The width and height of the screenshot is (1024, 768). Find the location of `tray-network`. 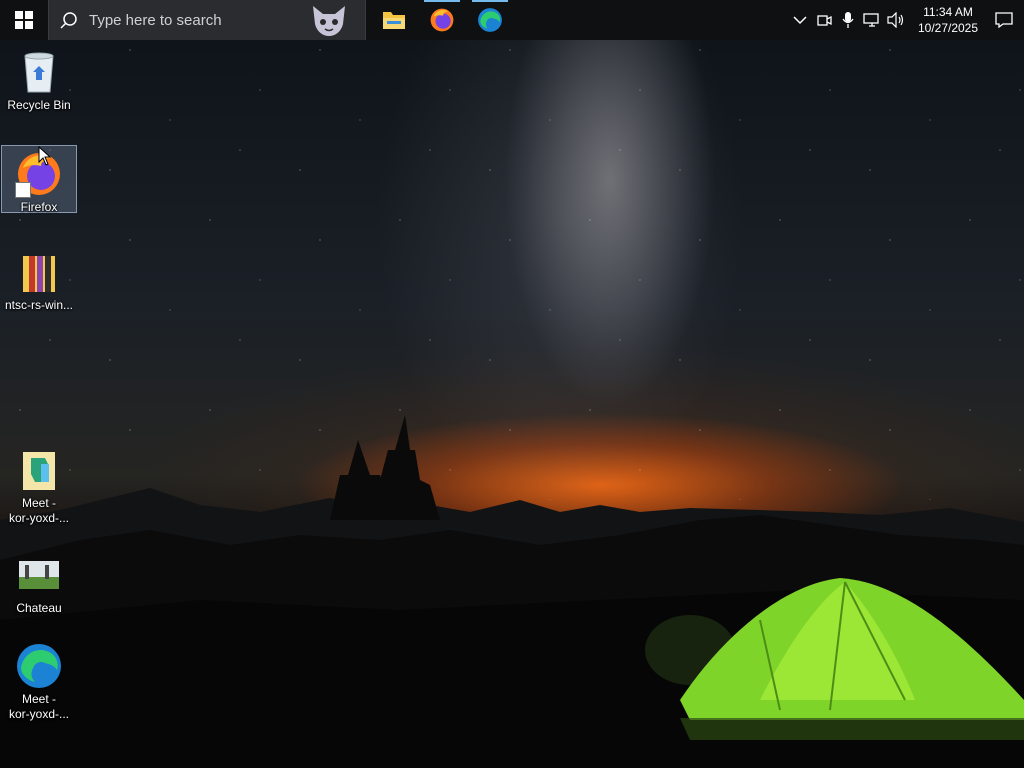

tray-network is located at coordinates (872, 20).